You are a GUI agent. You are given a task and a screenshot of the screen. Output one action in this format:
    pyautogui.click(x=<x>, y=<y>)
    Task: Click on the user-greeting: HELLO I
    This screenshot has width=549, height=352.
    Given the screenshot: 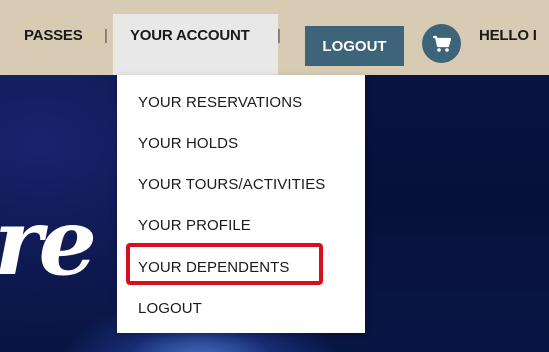 What is the action you would take?
    pyautogui.click(x=508, y=35)
    